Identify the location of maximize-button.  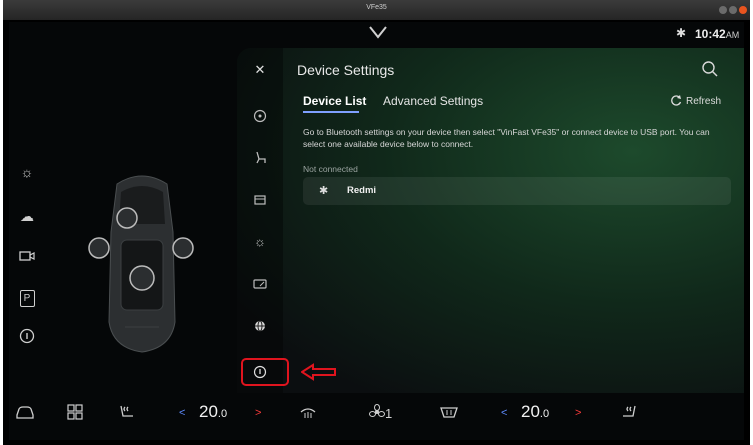
(733, 10).